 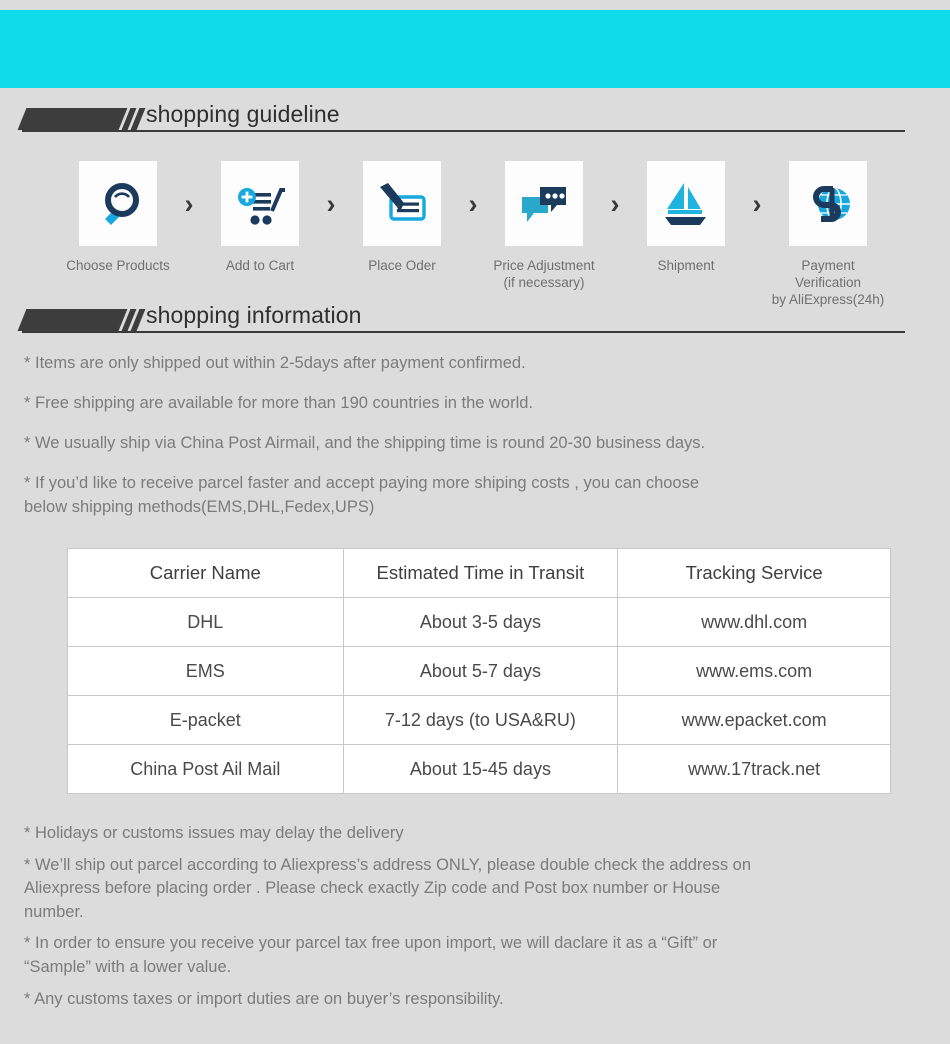 I want to click on step-label: Add to Cart, so click(x=260, y=265).